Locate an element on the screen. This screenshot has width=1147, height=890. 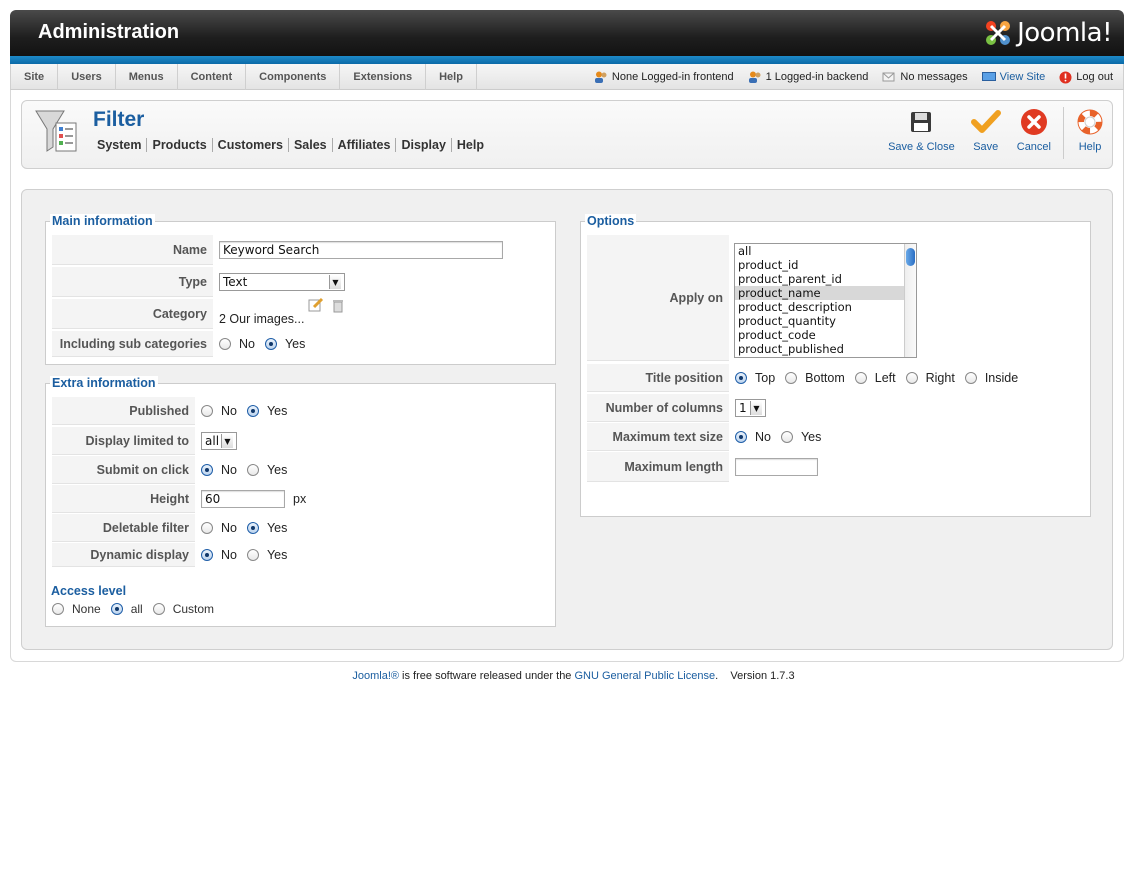
joomla-link: Joomla!® is located at coordinates (375, 676).